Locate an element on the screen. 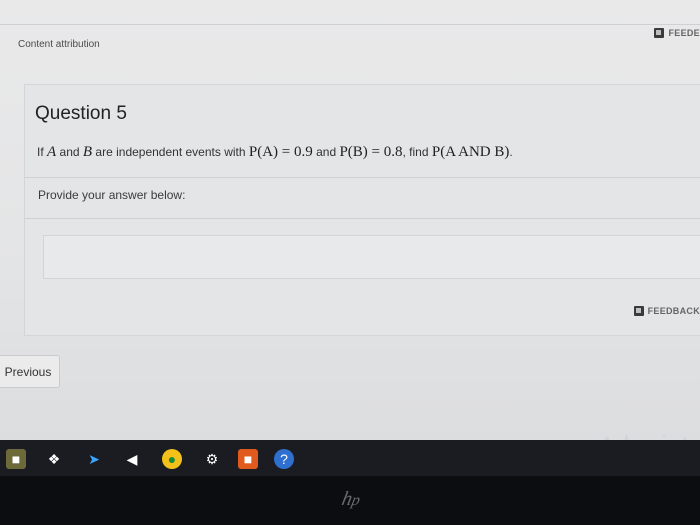 This screenshot has height=525, width=700. var-b: B is located at coordinates (87, 152).